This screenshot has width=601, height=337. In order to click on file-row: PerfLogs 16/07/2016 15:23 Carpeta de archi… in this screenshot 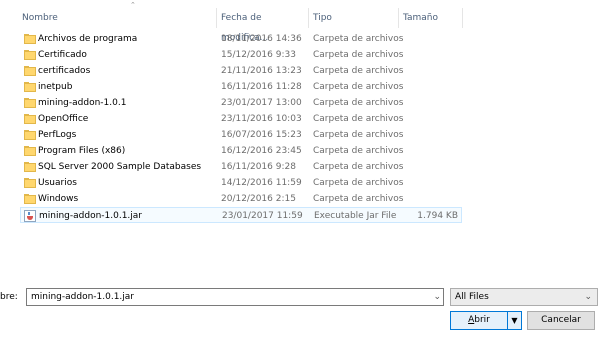, I will do `click(241, 135)`.